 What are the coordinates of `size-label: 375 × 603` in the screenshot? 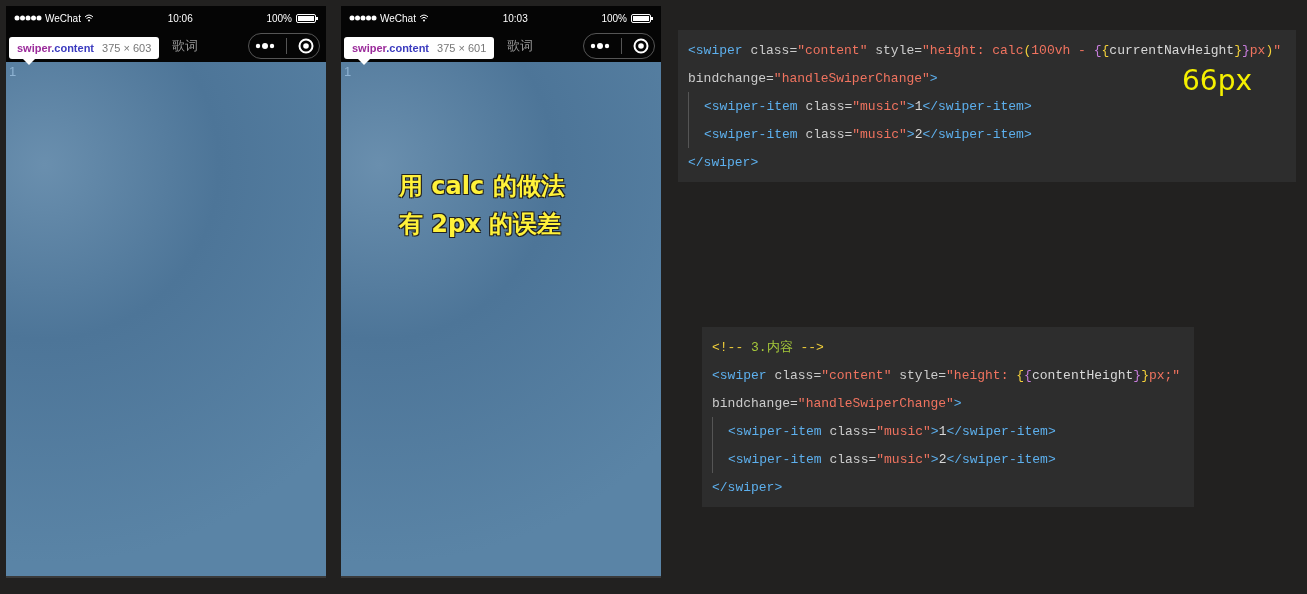 It's located at (127, 48).